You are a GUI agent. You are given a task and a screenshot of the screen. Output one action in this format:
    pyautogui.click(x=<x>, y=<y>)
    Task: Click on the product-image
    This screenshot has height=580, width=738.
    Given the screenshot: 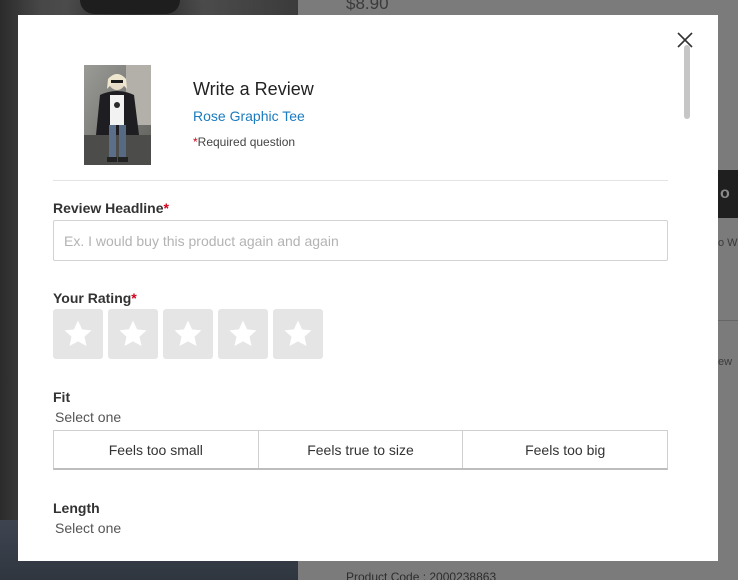 What is the action you would take?
    pyautogui.click(x=117, y=115)
    